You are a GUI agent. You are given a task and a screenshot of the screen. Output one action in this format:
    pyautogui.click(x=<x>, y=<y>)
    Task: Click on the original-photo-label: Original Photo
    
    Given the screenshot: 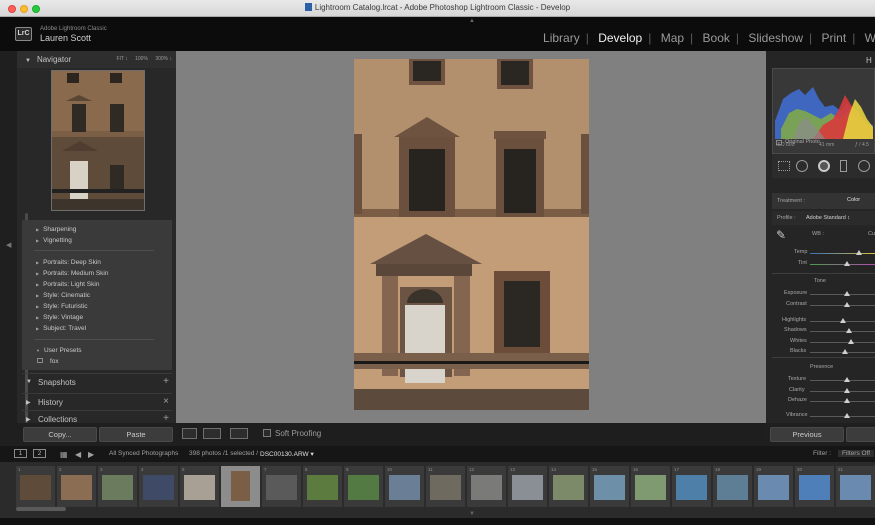 What is the action you would take?
    pyautogui.click(x=802, y=142)
    